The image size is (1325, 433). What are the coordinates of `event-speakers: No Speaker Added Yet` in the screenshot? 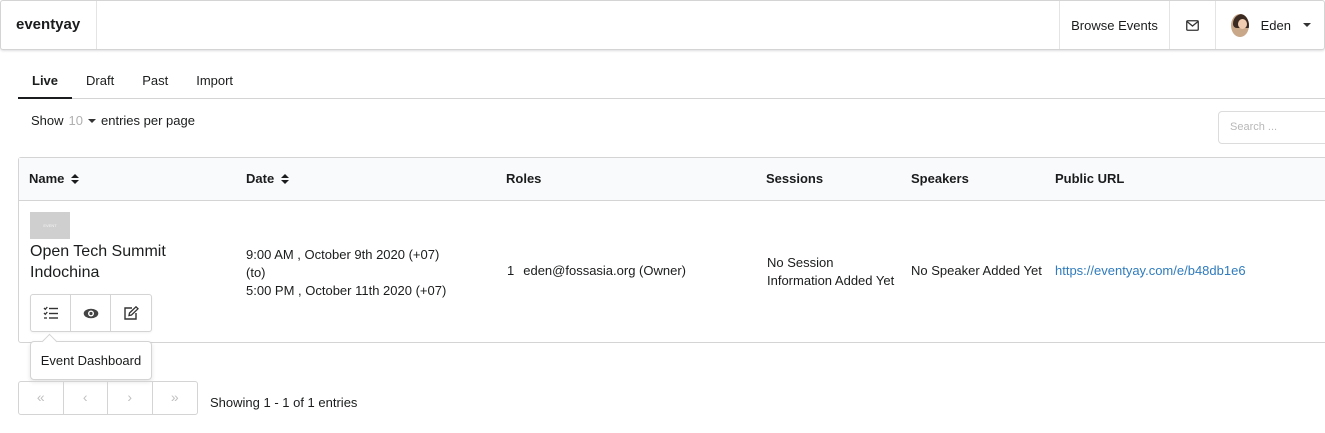 It's located at (976, 270).